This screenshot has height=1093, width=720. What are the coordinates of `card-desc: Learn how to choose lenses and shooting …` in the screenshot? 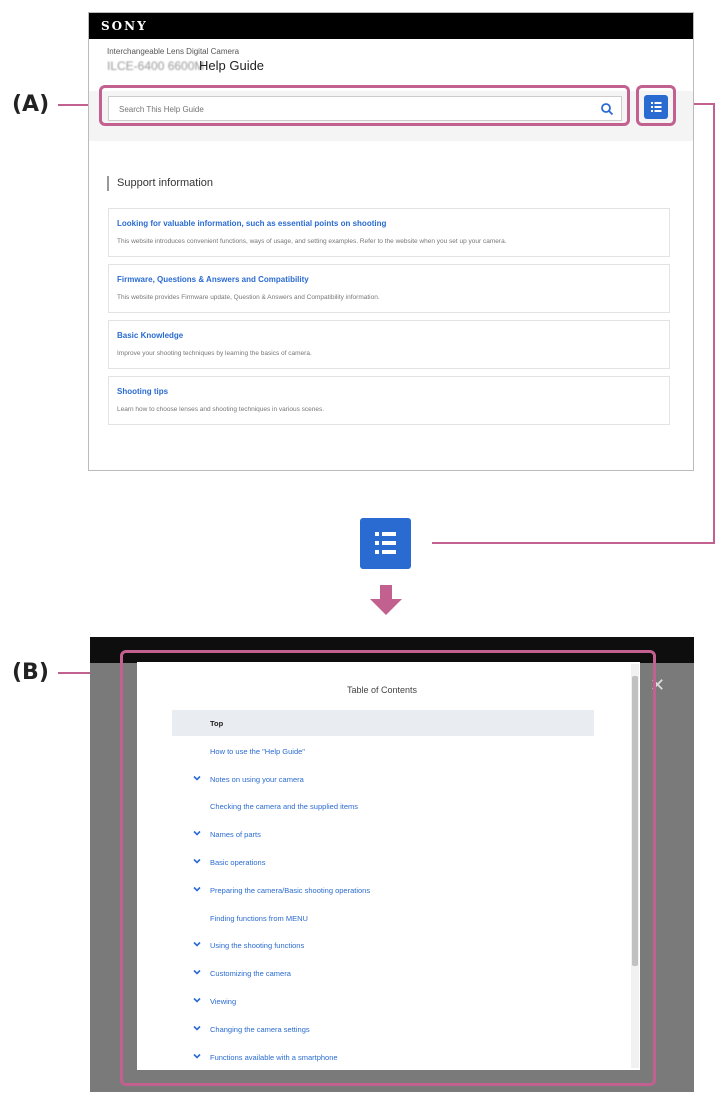 It's located at (221, 409).